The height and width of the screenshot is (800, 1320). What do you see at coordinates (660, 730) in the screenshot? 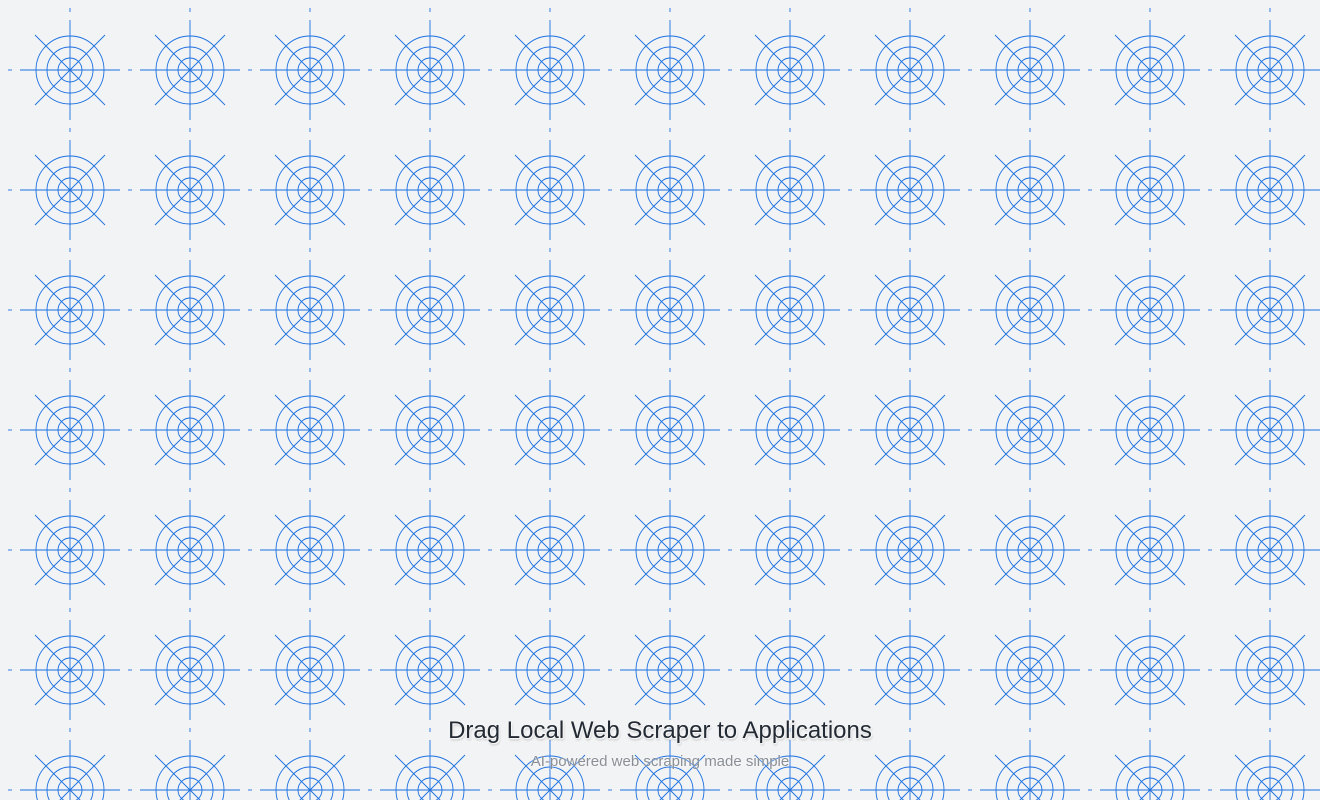
I see `page-title: Drag Local Web Scraper to Applications` at bounding box center [660, 730].